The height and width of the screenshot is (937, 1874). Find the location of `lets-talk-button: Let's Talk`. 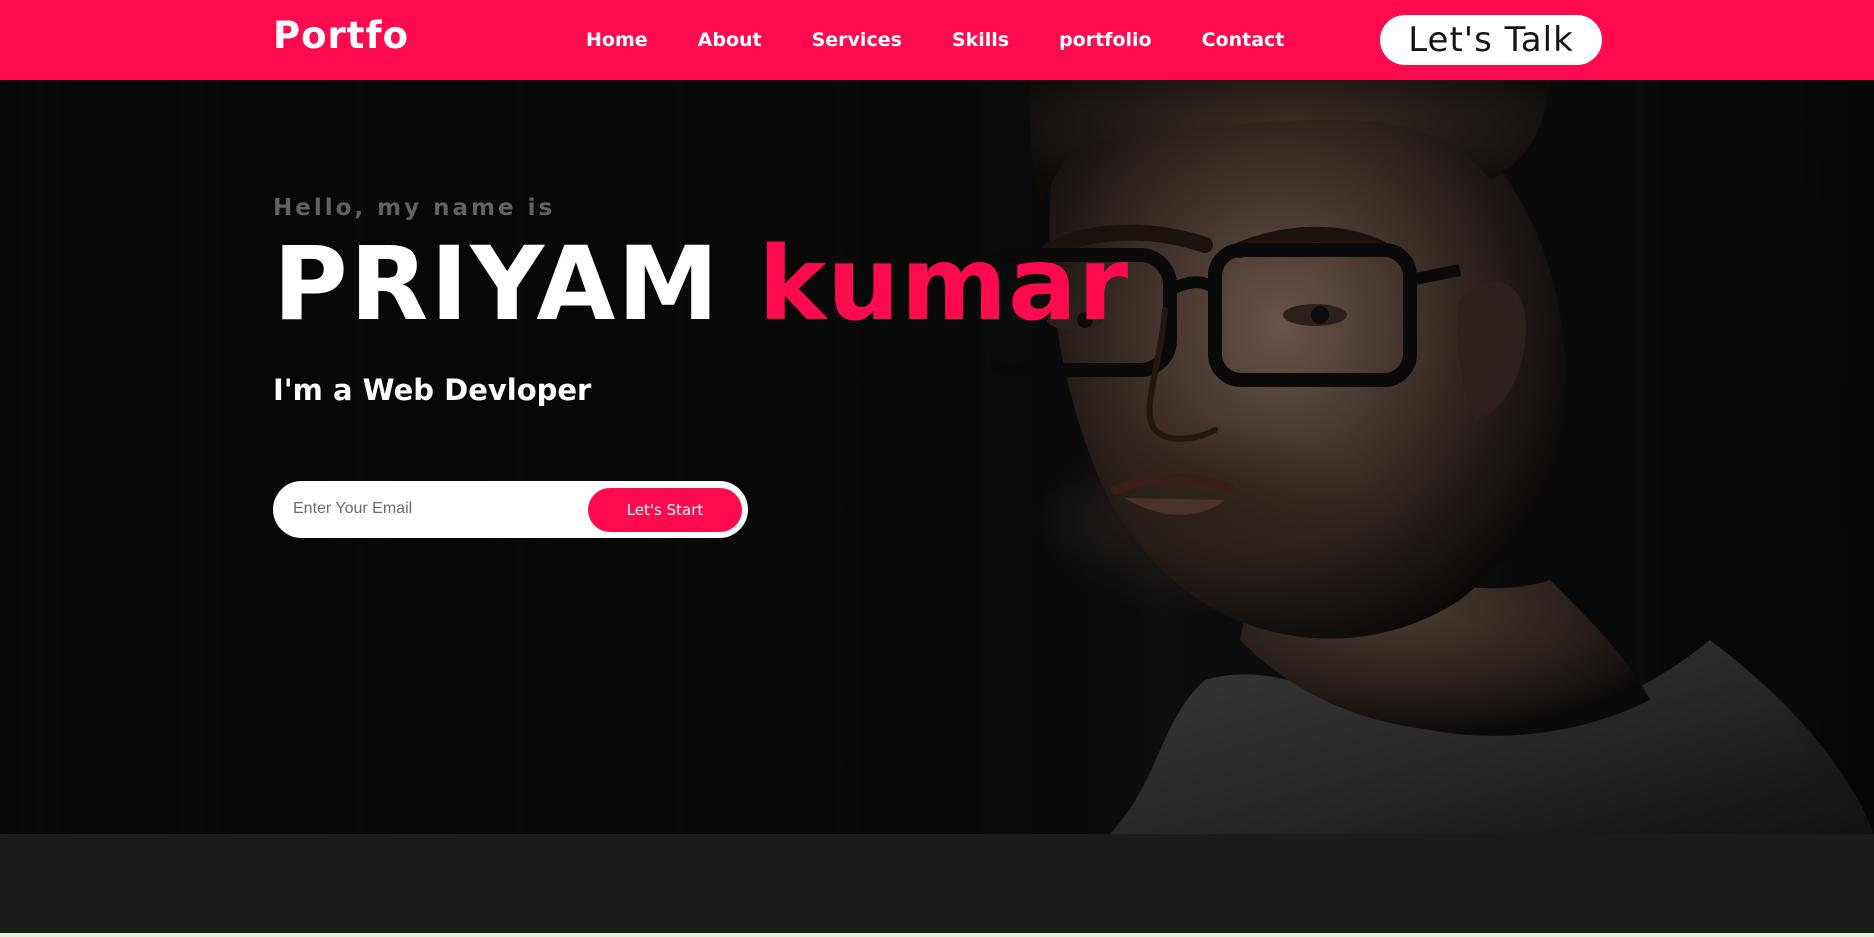

lets-talk-button: Let's Talk is located at coordinates (1491, 40).